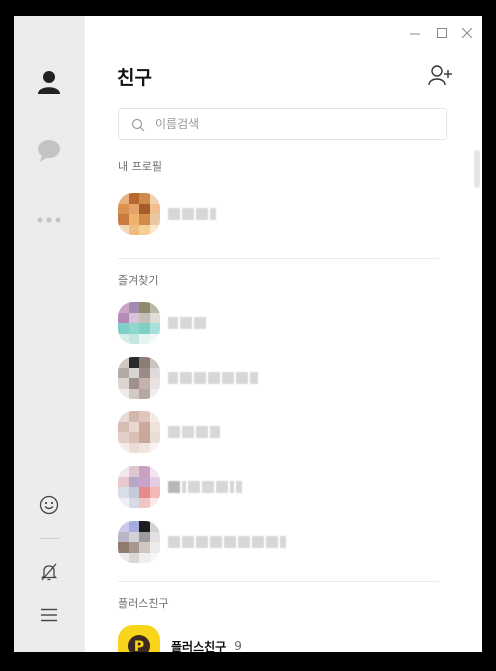  What do you see at coordinates (49, 82) in the screenshot?
I see `person-icon` at bounding box center [49, 82].